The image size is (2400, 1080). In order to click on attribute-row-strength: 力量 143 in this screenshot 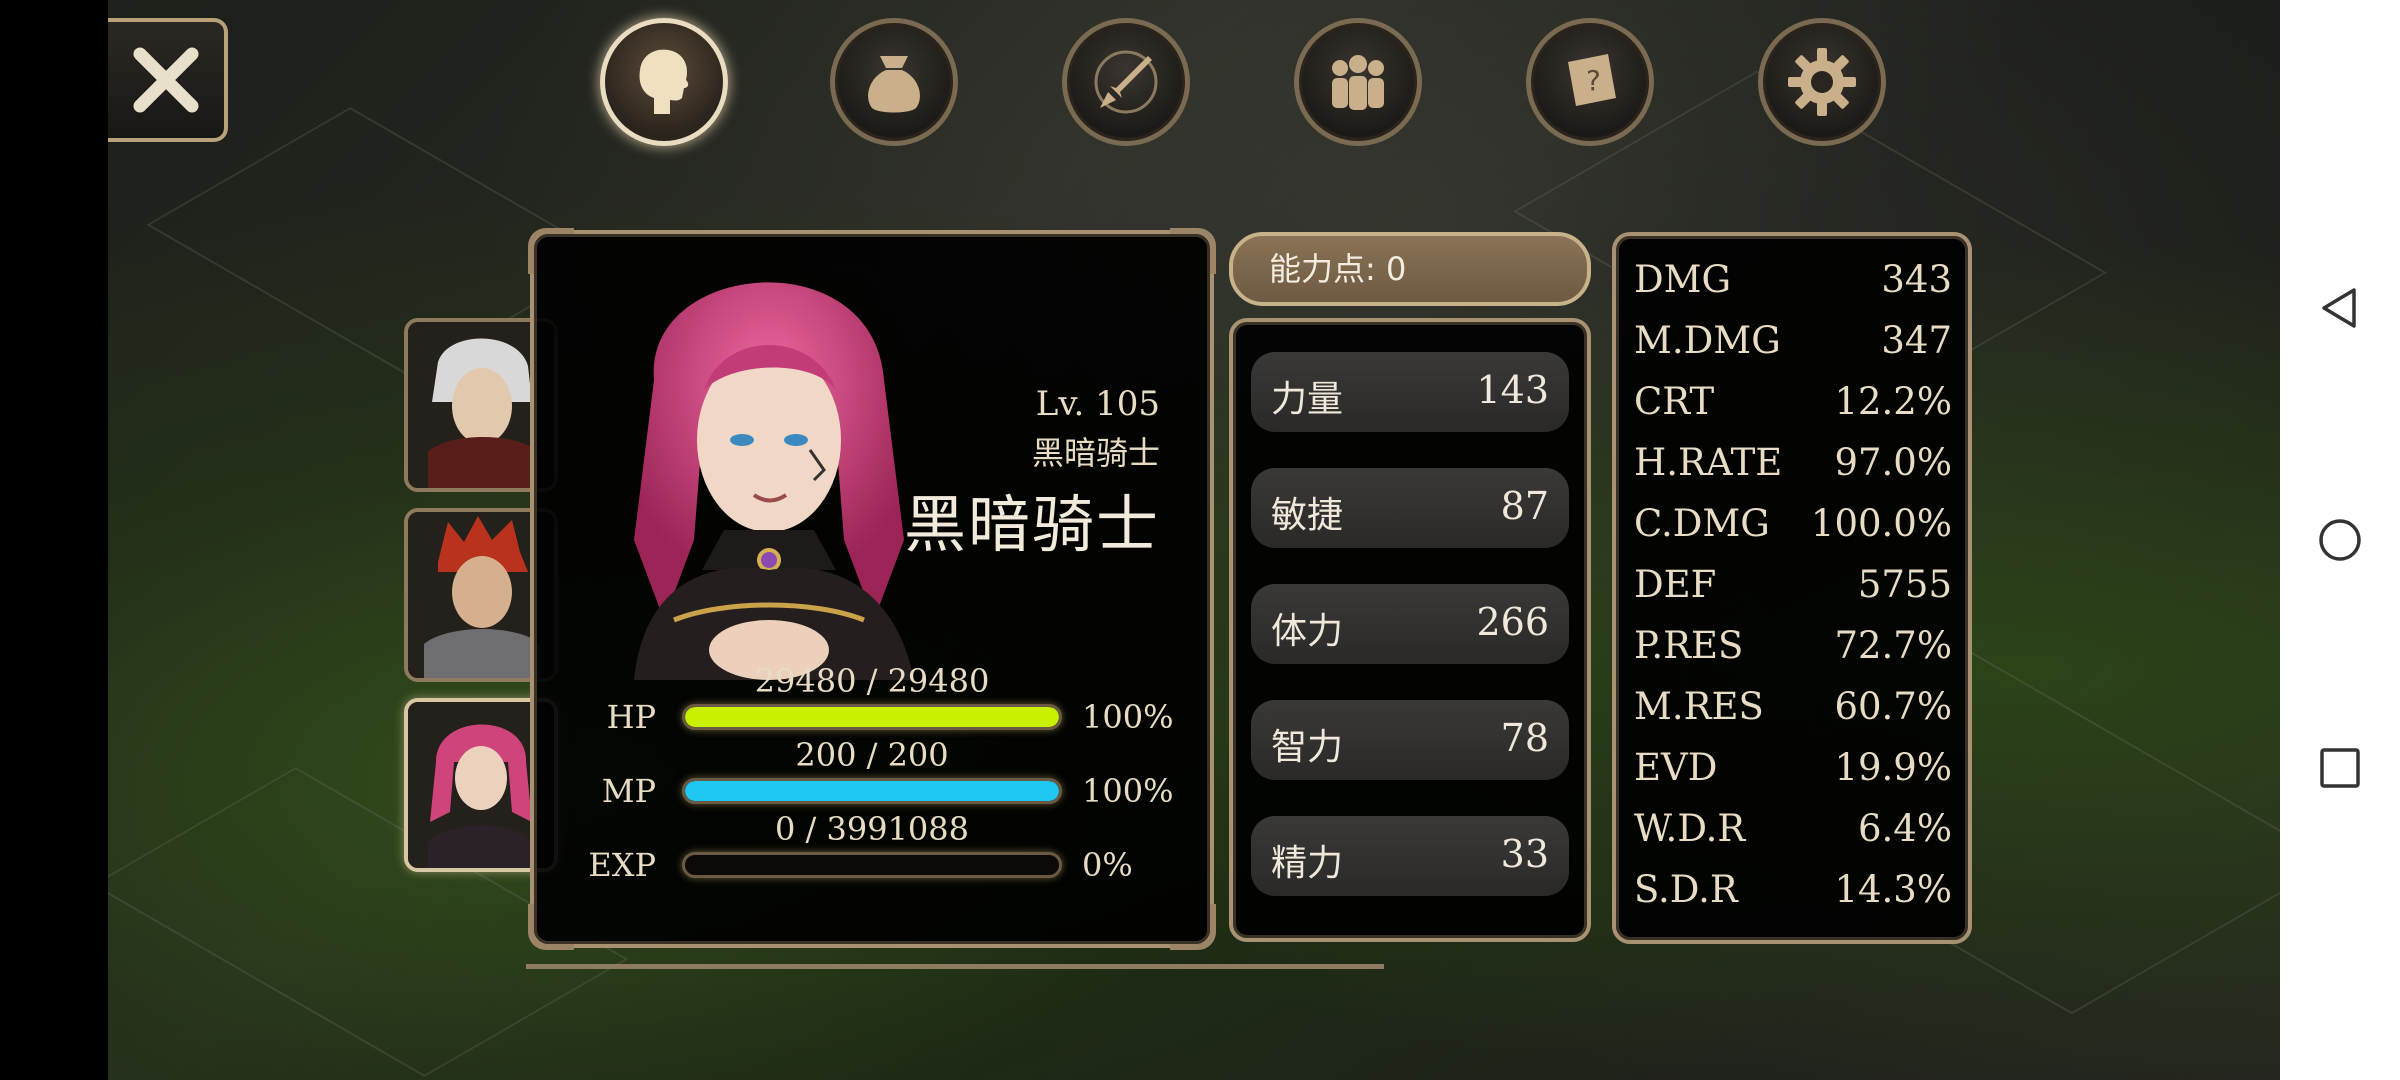, I will do `click(1410, 392)`.